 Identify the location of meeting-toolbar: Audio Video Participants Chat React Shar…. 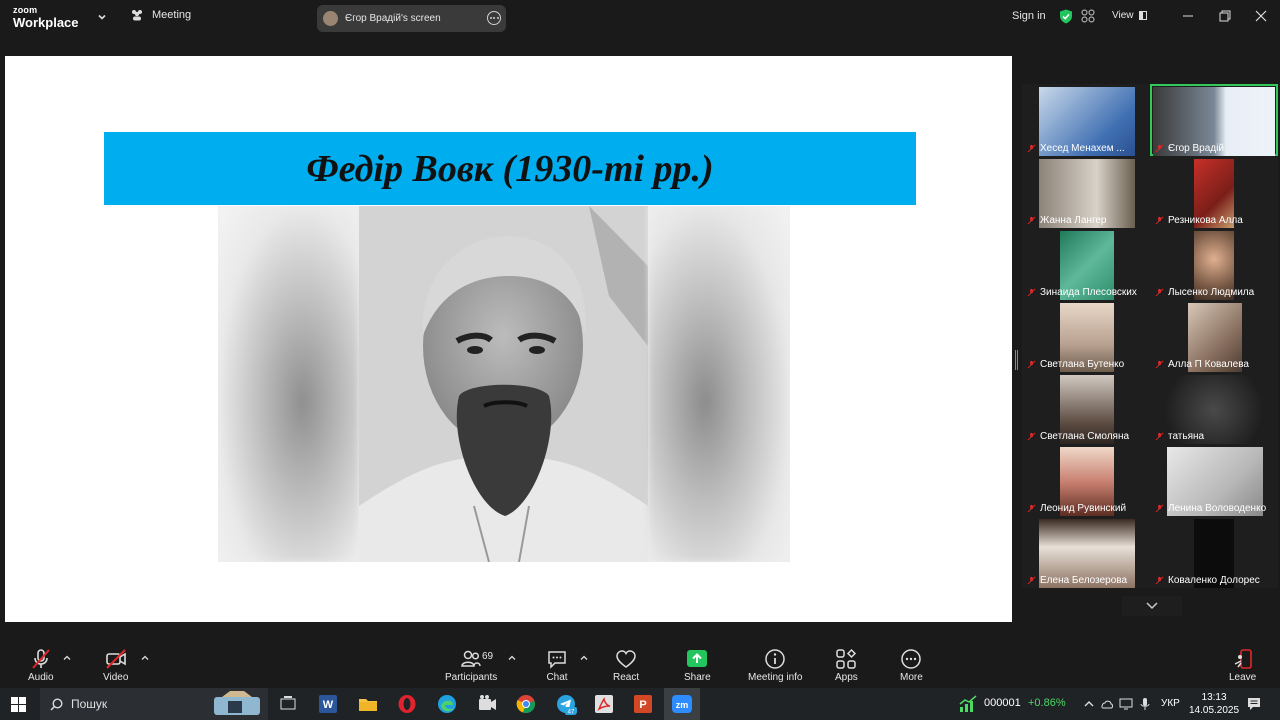
(640, 664).